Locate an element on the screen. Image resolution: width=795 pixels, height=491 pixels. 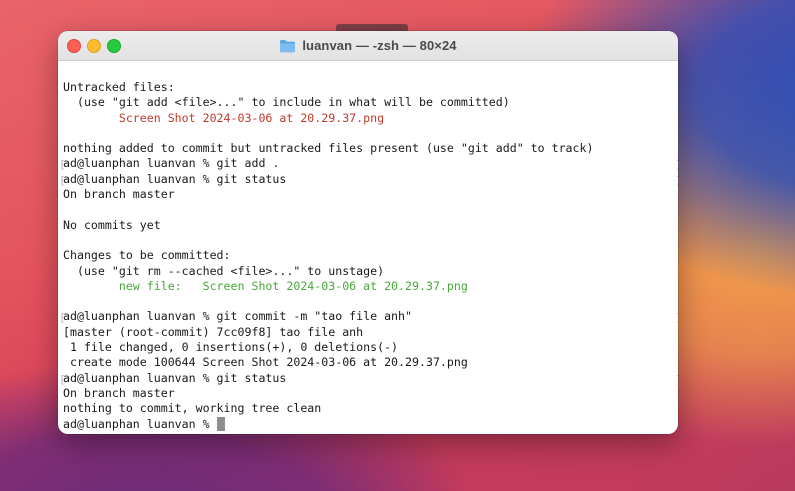
text-cursor-icon is located at coordinates (220, 423).